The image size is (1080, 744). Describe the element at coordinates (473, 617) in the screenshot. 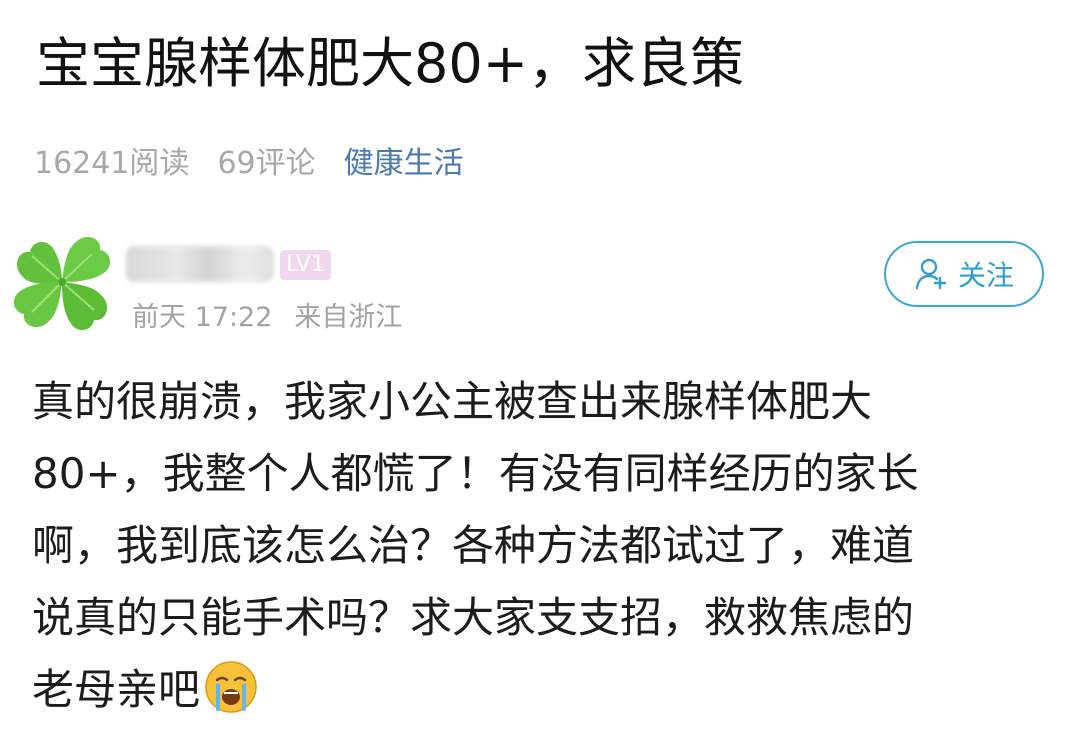

I see `post-body-line: 说真的只能手术吗？求大家支支招，救救焦虑的` at that location.